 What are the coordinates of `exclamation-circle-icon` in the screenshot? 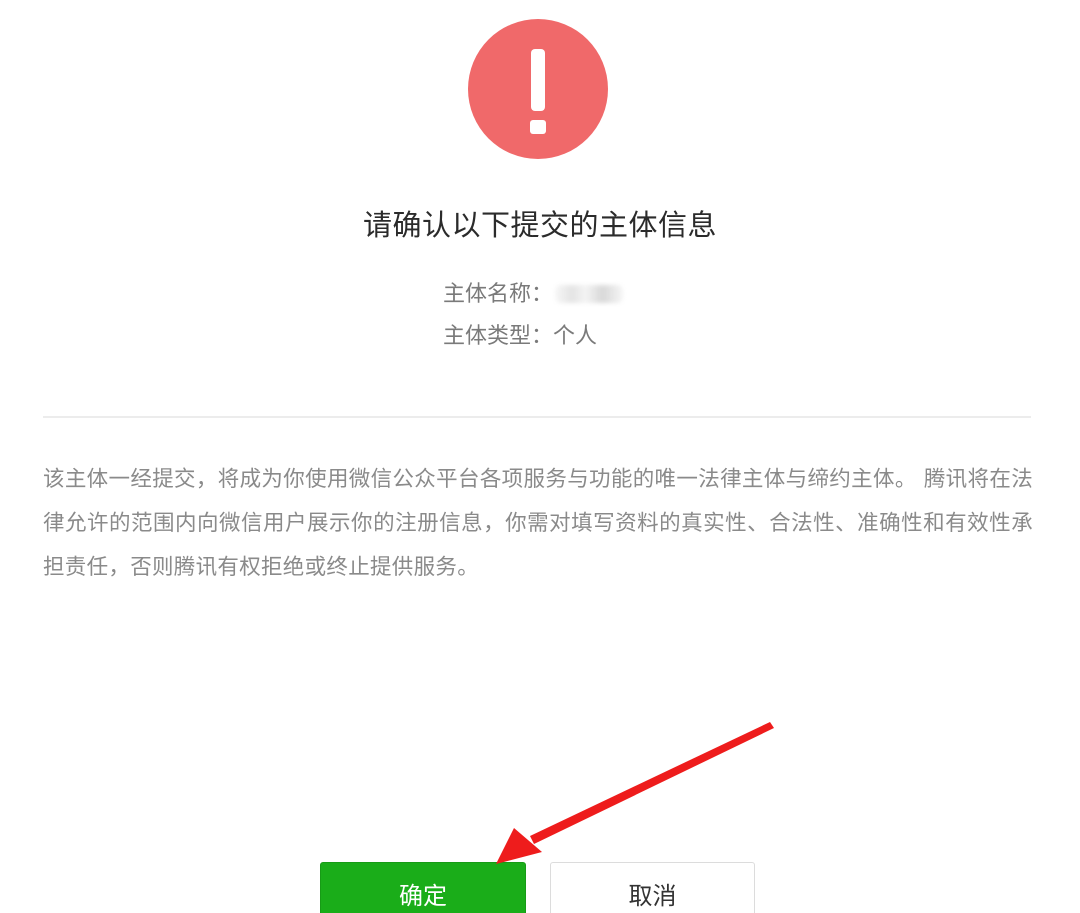 It's located at (538, 89).